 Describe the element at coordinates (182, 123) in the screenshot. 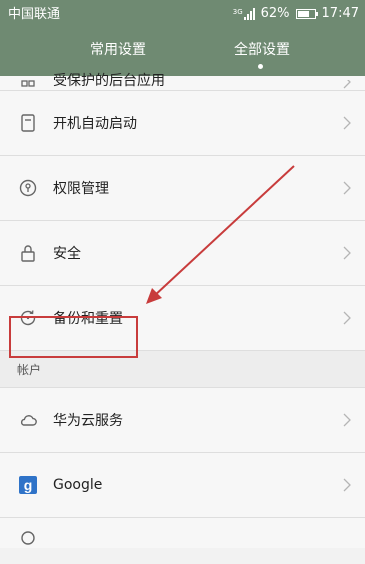

I see `settings-item-autostart: 开机自动启动` at that location.